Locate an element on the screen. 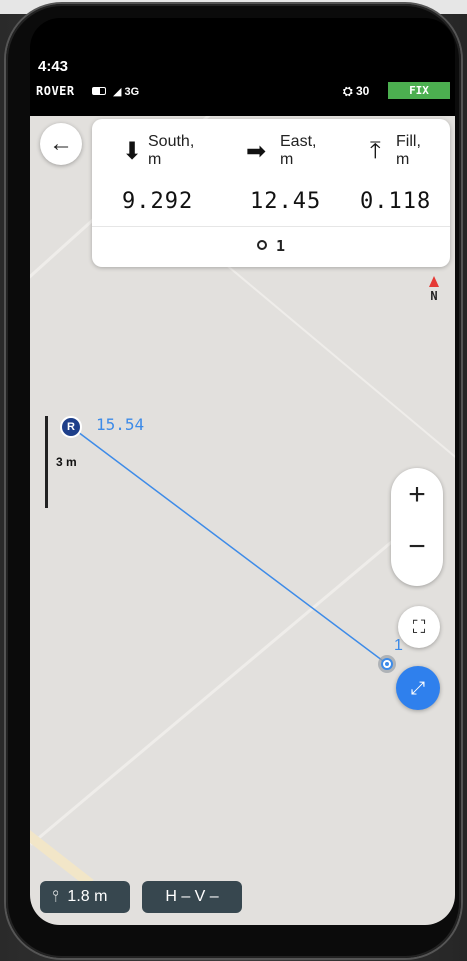 The width and height of the screenshot is (467, 961). locate-button: ⤢ is located at coordinates (418, 688).